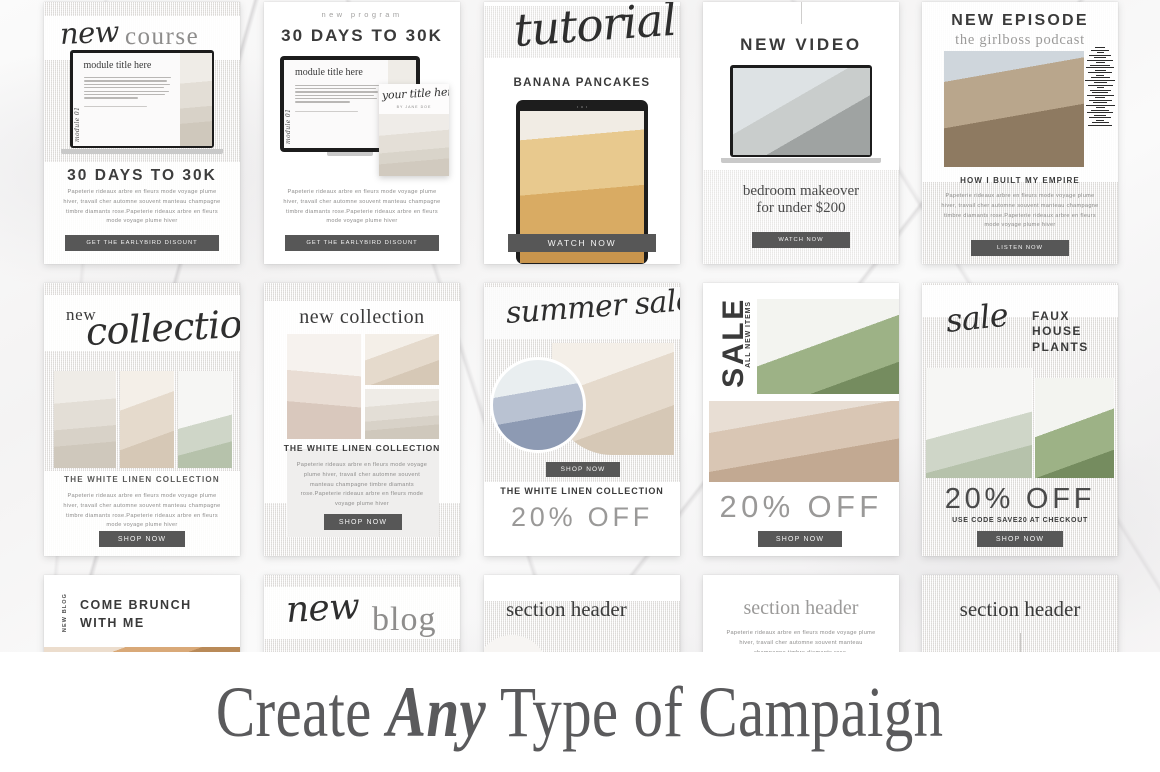  What do you see at coordinates (801, 44) in the screenshot?
I see `new-video-headline: NEW VIDEO` at bounding box center [801, 44].